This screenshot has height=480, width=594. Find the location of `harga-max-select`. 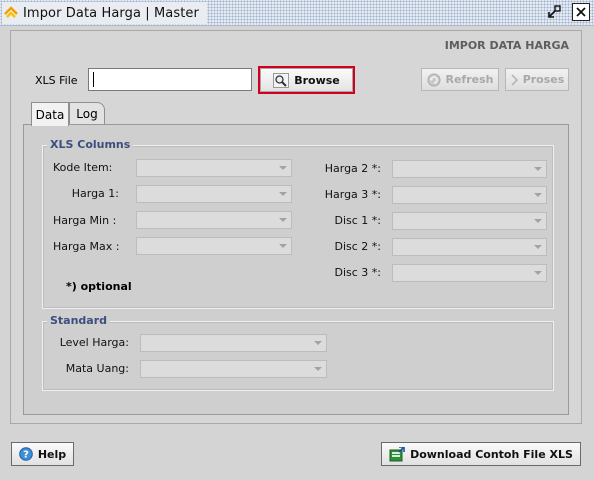

harga-max-select is located at coordinates (214, 246).